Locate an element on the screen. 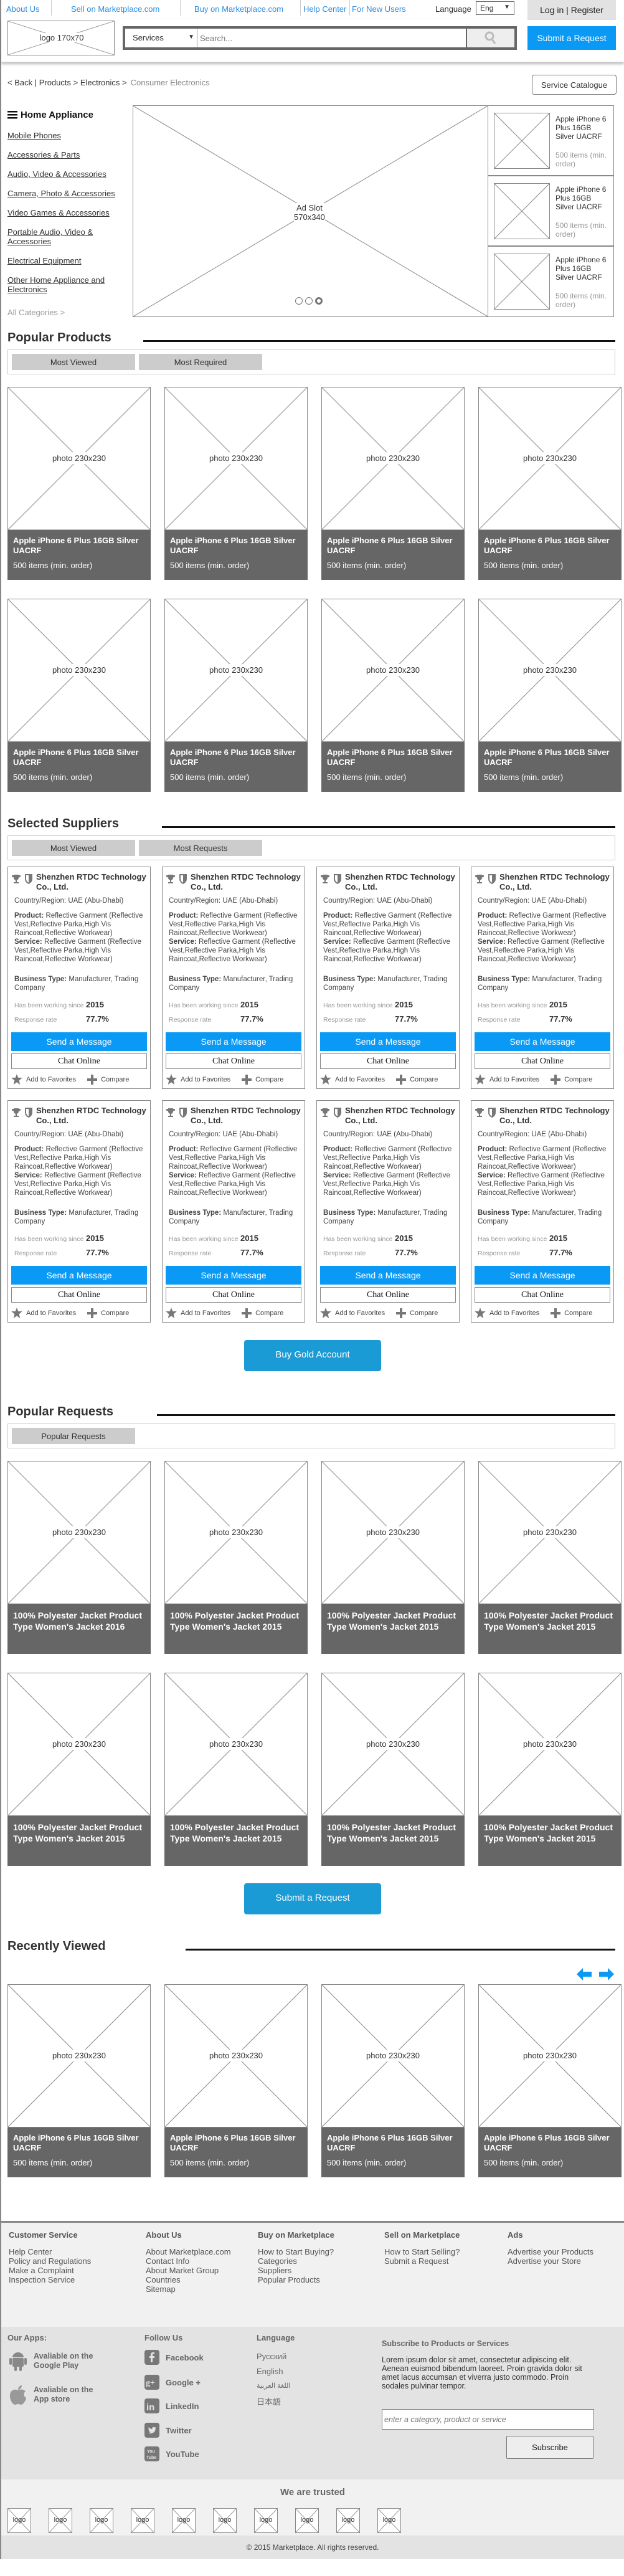  footer-link: About Marketplace.com is located at coordinates (188, 2251).